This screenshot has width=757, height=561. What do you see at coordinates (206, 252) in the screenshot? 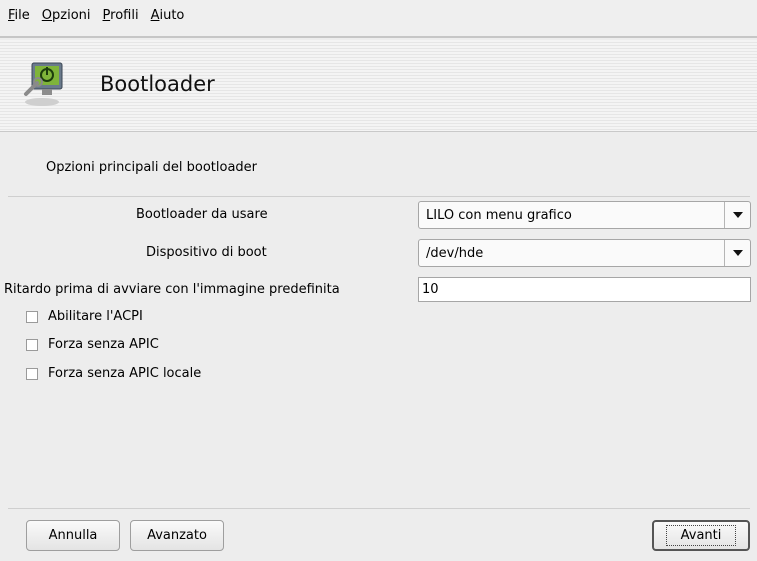
I see `boot-device-label: Dispositivo di boot` at bounding box center [206, 252].